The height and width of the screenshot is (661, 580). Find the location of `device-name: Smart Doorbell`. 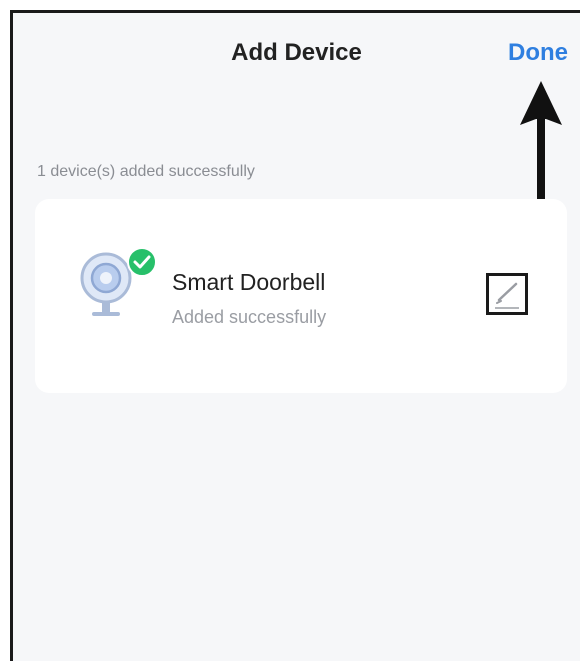

device-name: Smart Doorbell is located at coordinates (249, 282).